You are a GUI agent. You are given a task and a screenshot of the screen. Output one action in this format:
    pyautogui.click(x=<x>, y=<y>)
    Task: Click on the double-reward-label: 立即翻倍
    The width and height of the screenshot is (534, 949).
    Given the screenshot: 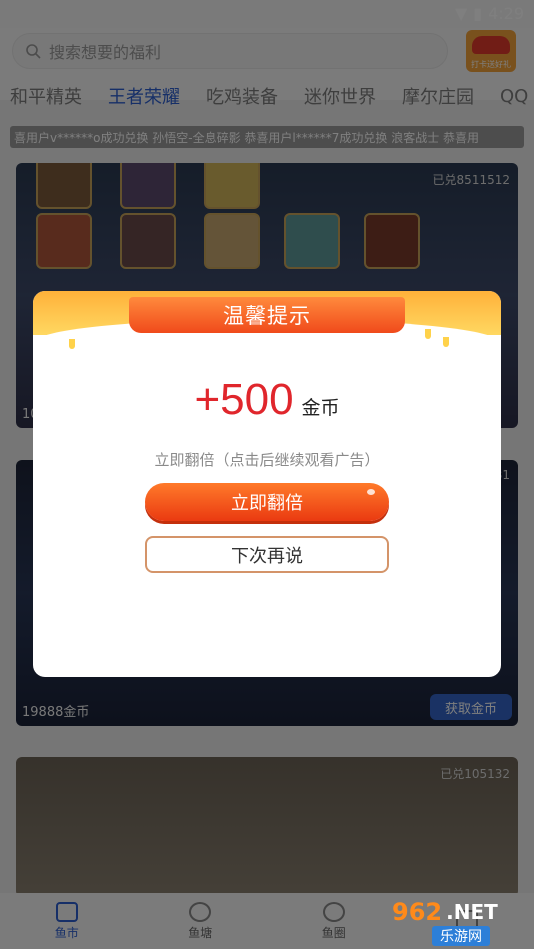 What is the action you would take?
    pyautogui.click(x=267, y=503)
    